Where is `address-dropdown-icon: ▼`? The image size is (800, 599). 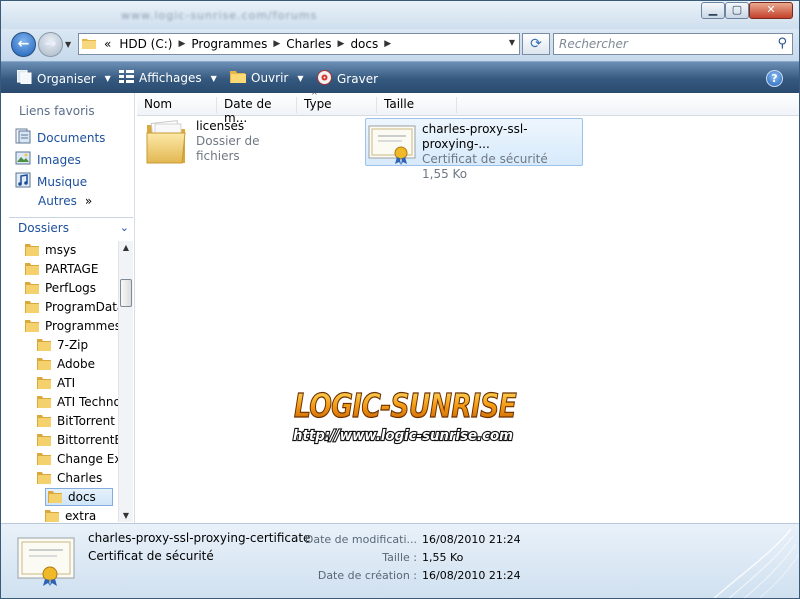 address-dropdown-icon: ▼ is located at coordinates (512, 42).